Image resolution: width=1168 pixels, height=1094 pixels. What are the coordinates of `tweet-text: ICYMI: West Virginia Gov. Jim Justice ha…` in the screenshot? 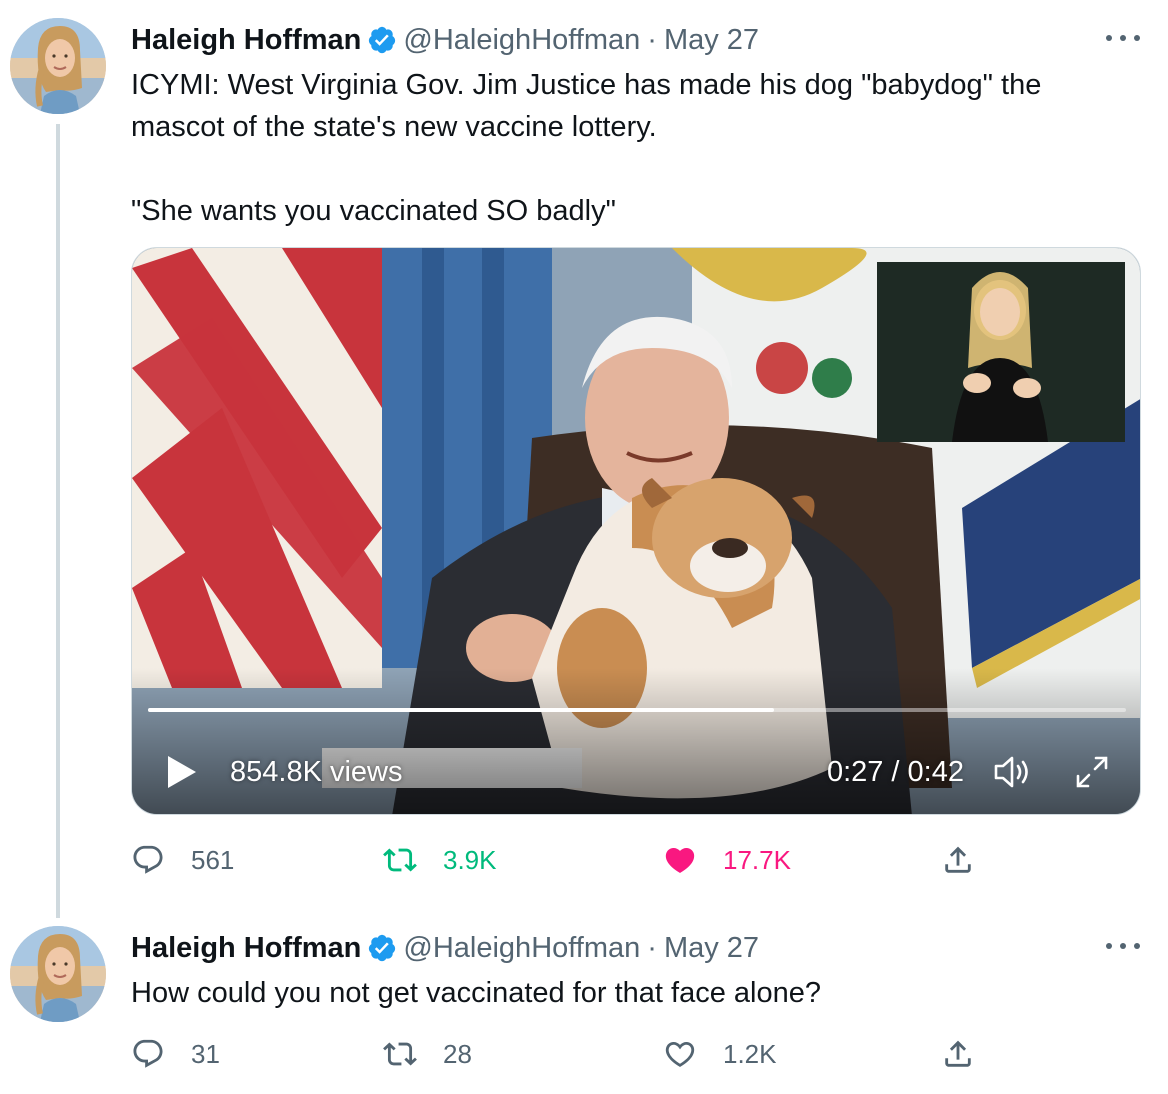 It's located at (631, 148).